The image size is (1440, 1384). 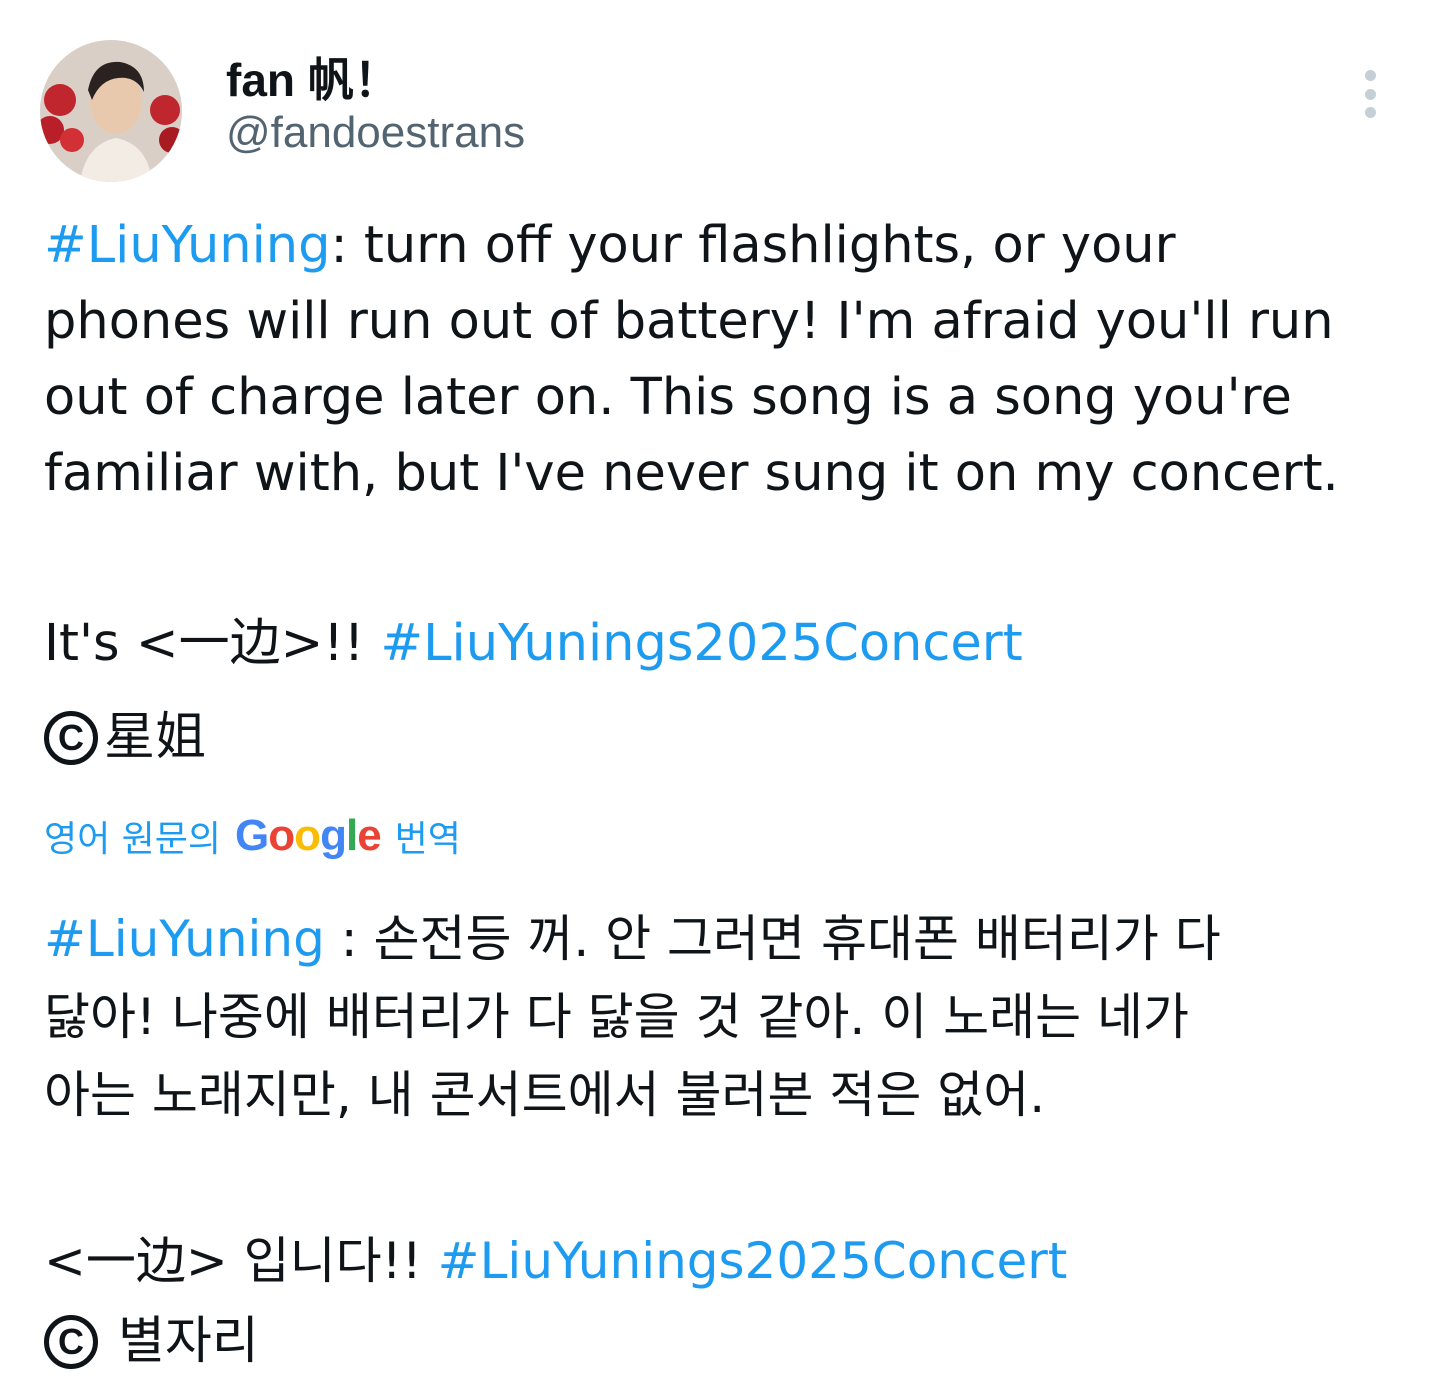 I want to click on google-logo-letter: g, so click(x=333, y=835).